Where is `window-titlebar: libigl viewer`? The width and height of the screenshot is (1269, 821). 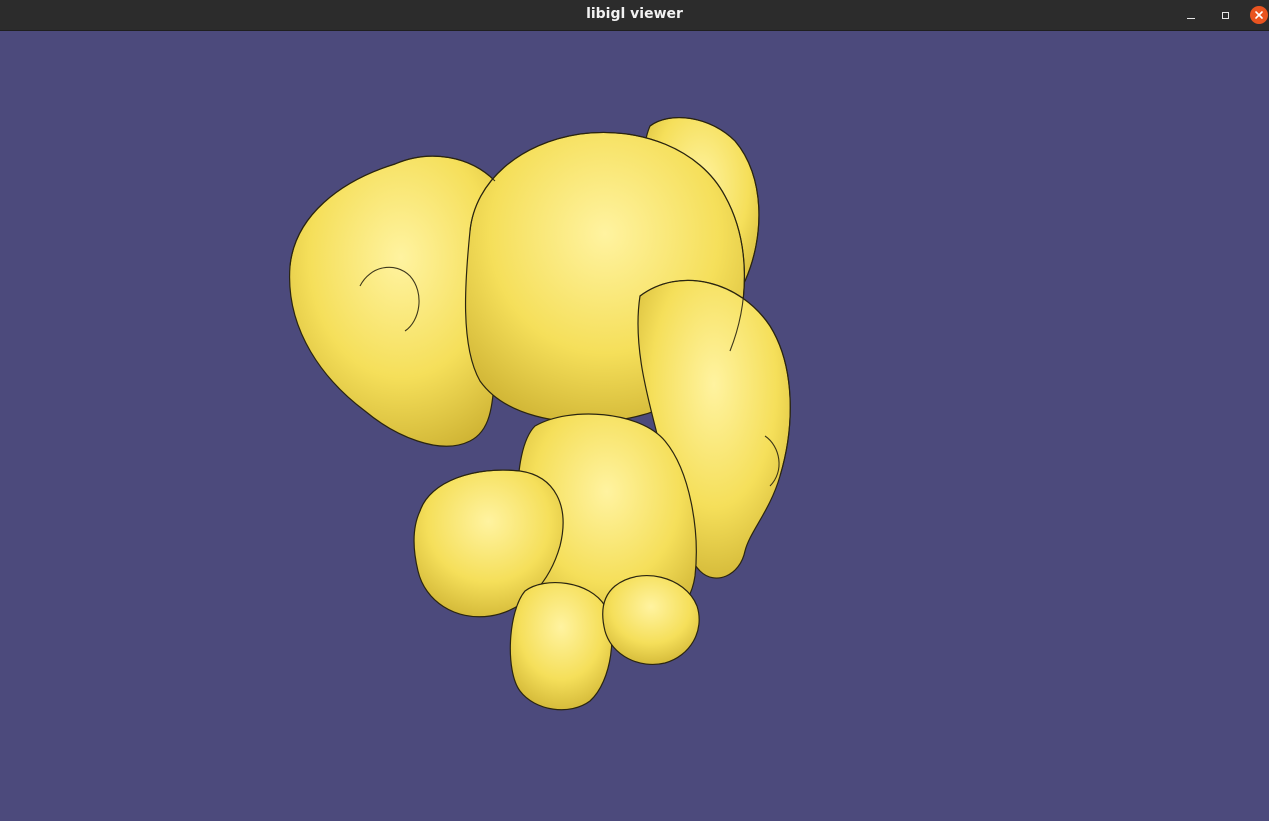 window-titlebar: libigl viewer is located at coordinates (634, 15).